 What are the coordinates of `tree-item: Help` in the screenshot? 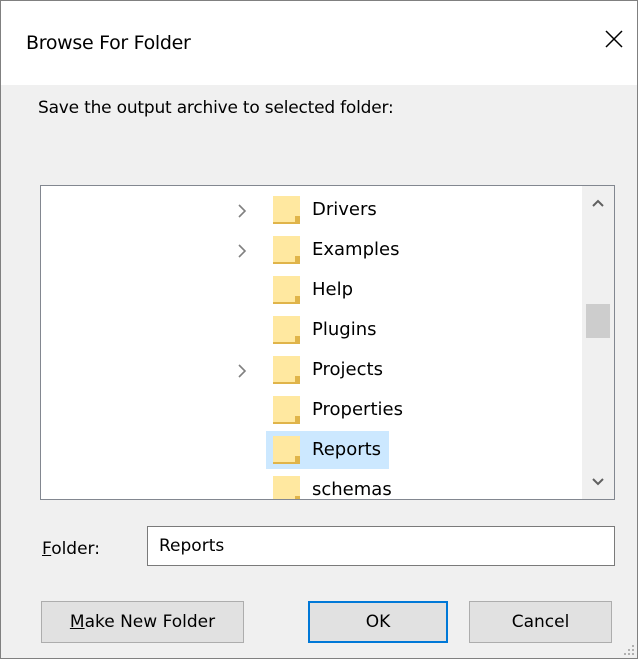 It's located at (311, 291).